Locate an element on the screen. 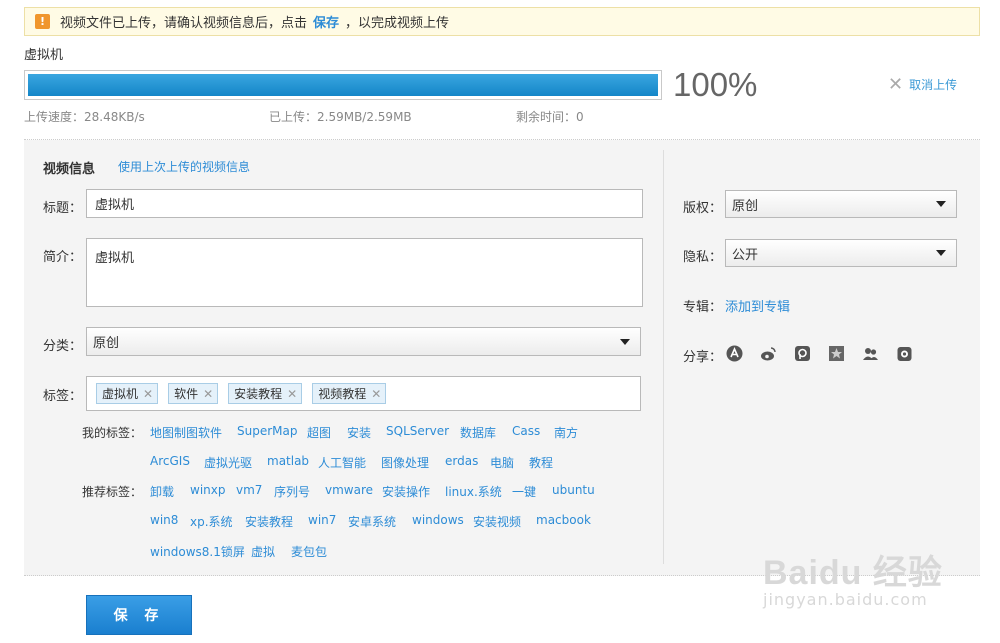  title-input: 虚拟机 is located at coordinates (364, 203).